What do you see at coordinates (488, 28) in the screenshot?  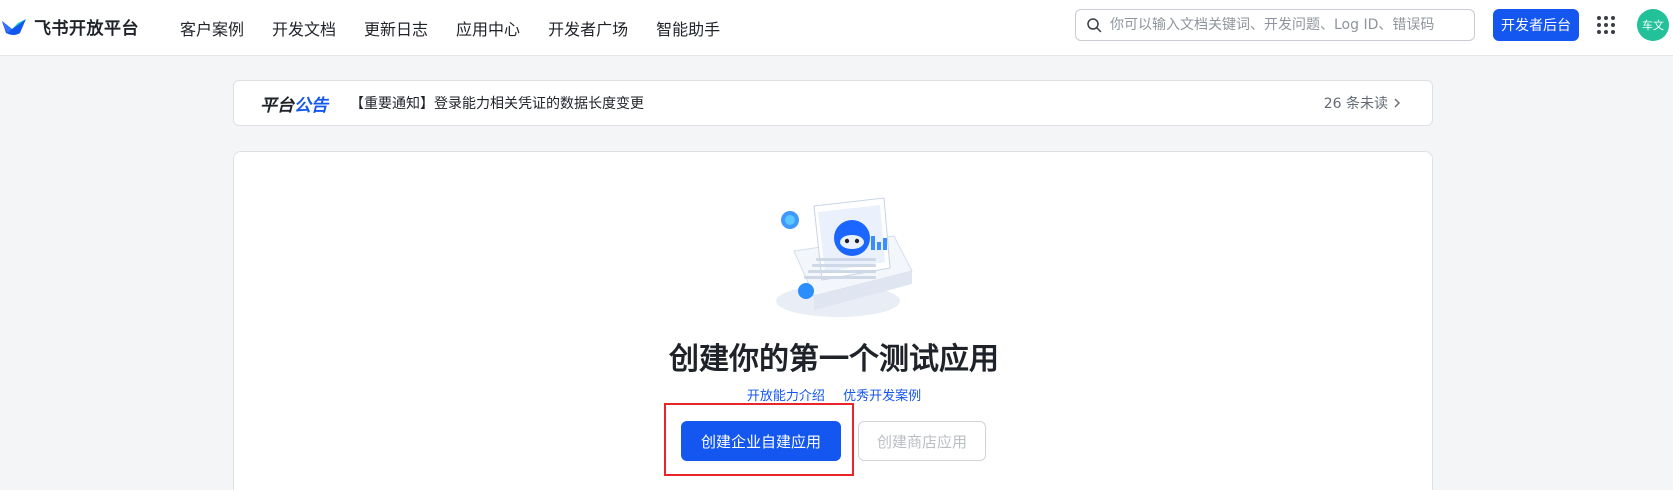 I see `nav-item-app-center: 应用中心` at bounding box center [488, 28].